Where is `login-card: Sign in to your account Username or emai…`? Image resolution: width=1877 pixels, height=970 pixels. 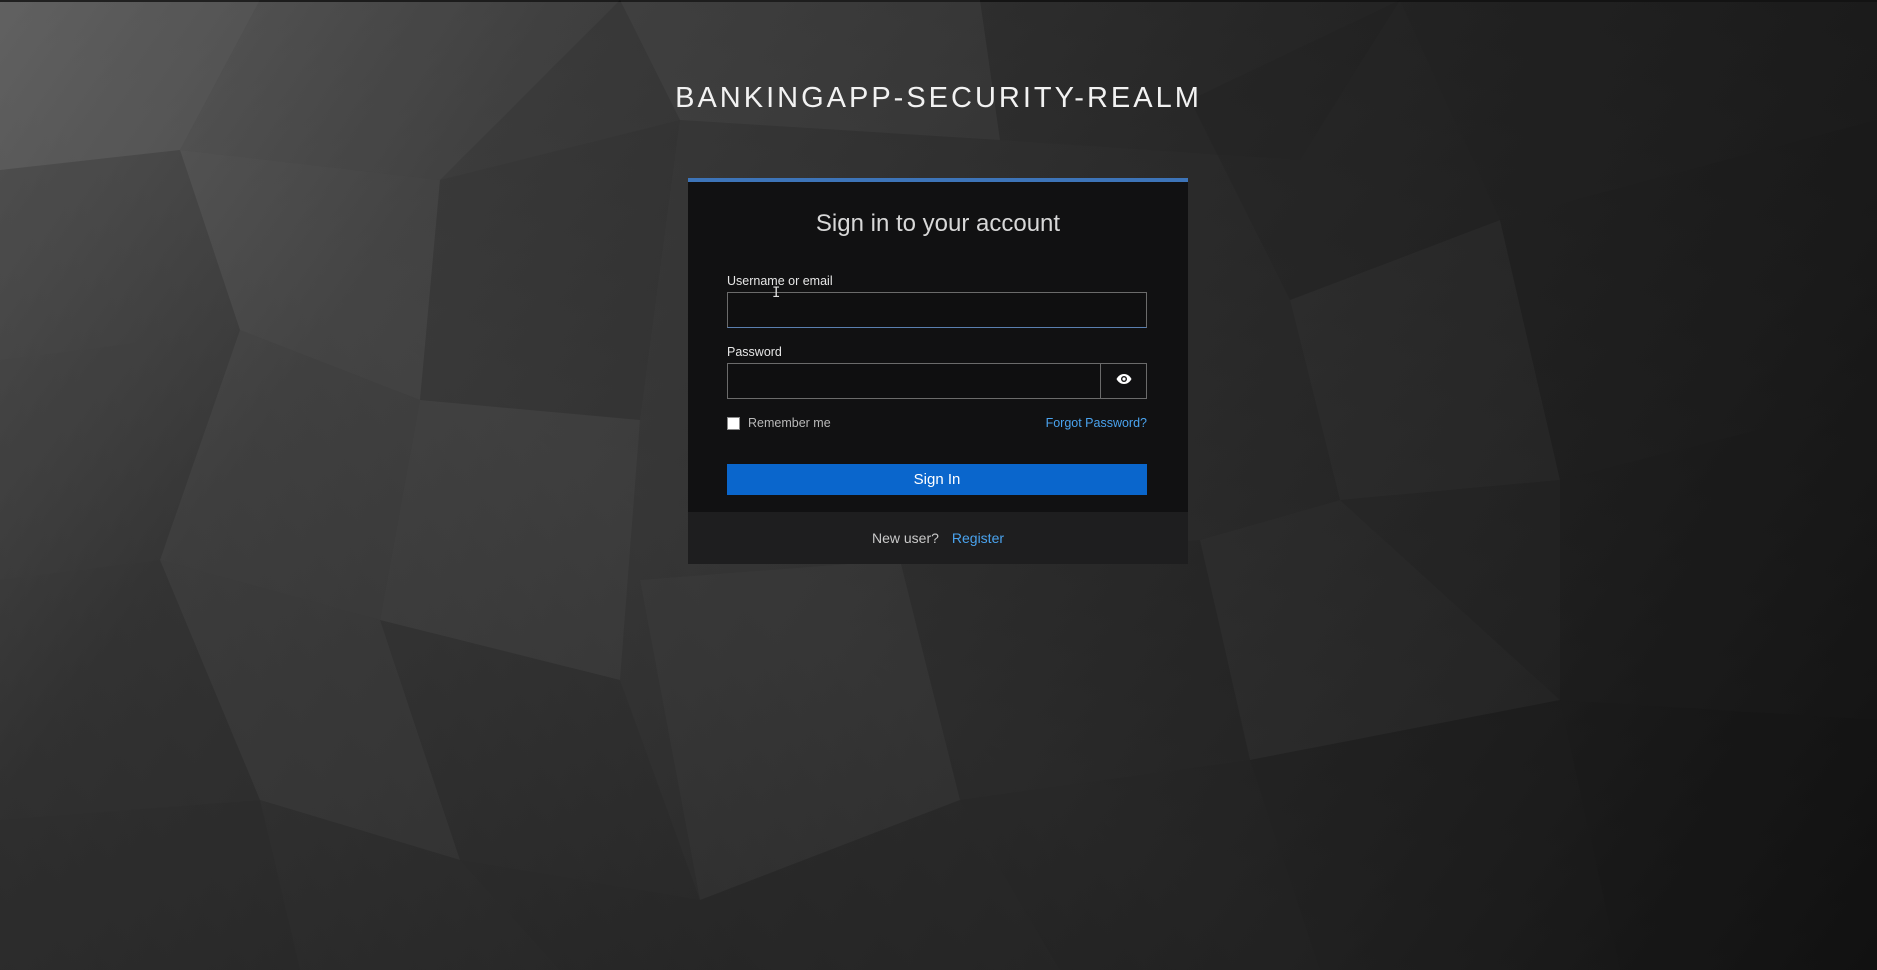 login-card: Sign in to your account Username or emai… is located at coordinates (938, 345).